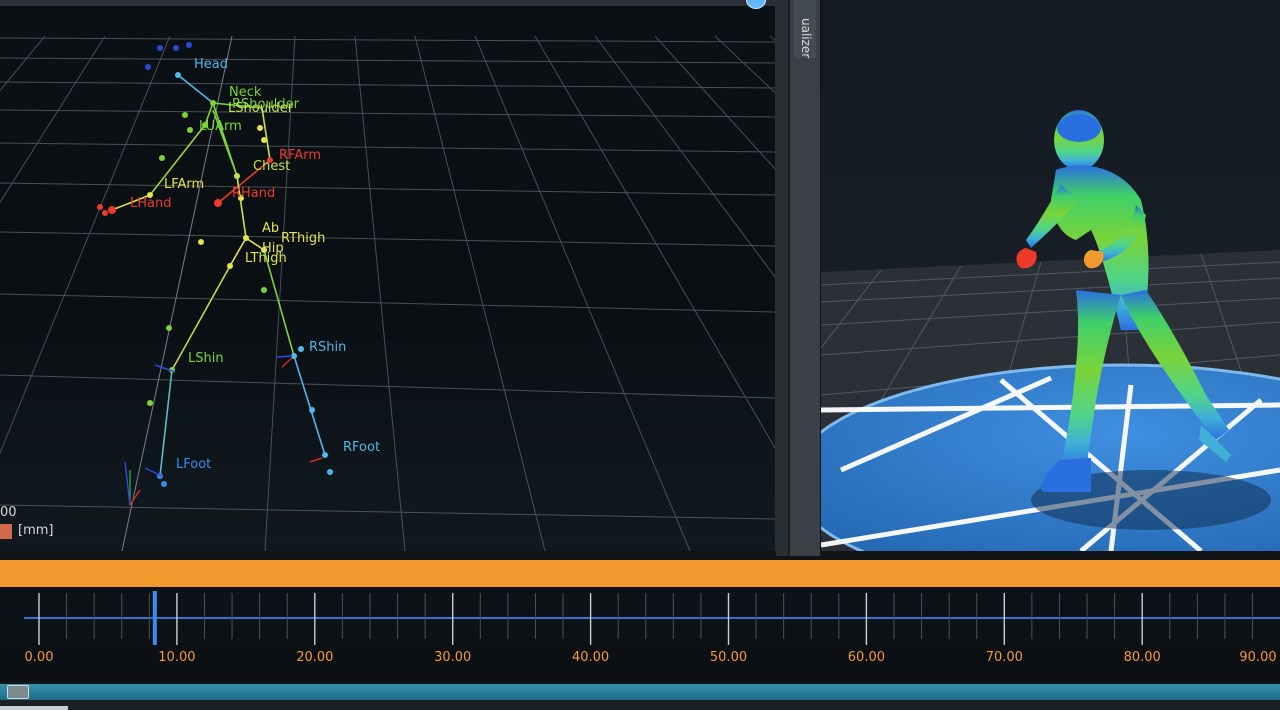 The image size is (1280, 710). What do you see at coordinates (8, 512) in the screenshot?
I see `scale-value: 00` at bounding box center [8, 512].